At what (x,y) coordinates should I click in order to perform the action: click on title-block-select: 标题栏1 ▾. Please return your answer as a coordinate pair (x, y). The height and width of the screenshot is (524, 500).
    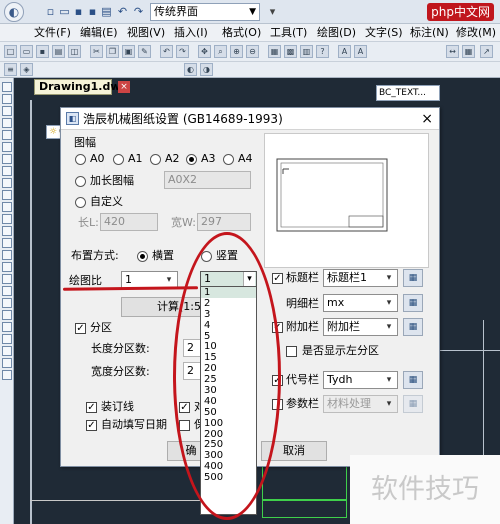
    Looking at the image, I should click on (360, 278).